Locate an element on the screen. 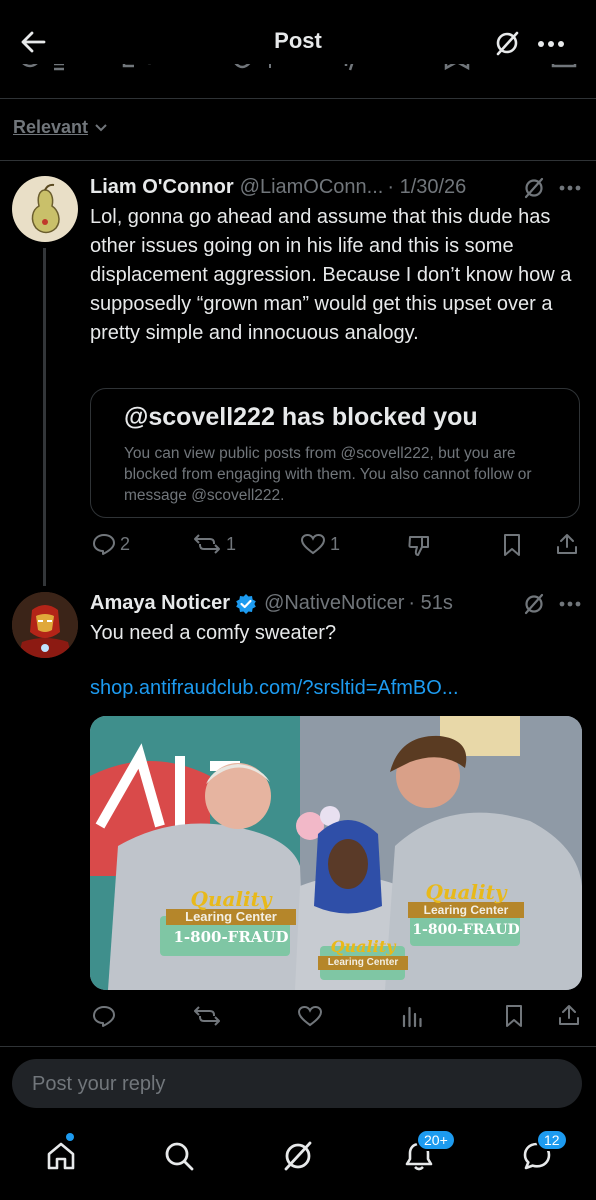 This screenshot has height=1200, width=596. home-unread-dot is located at coordinates (70, 1137).